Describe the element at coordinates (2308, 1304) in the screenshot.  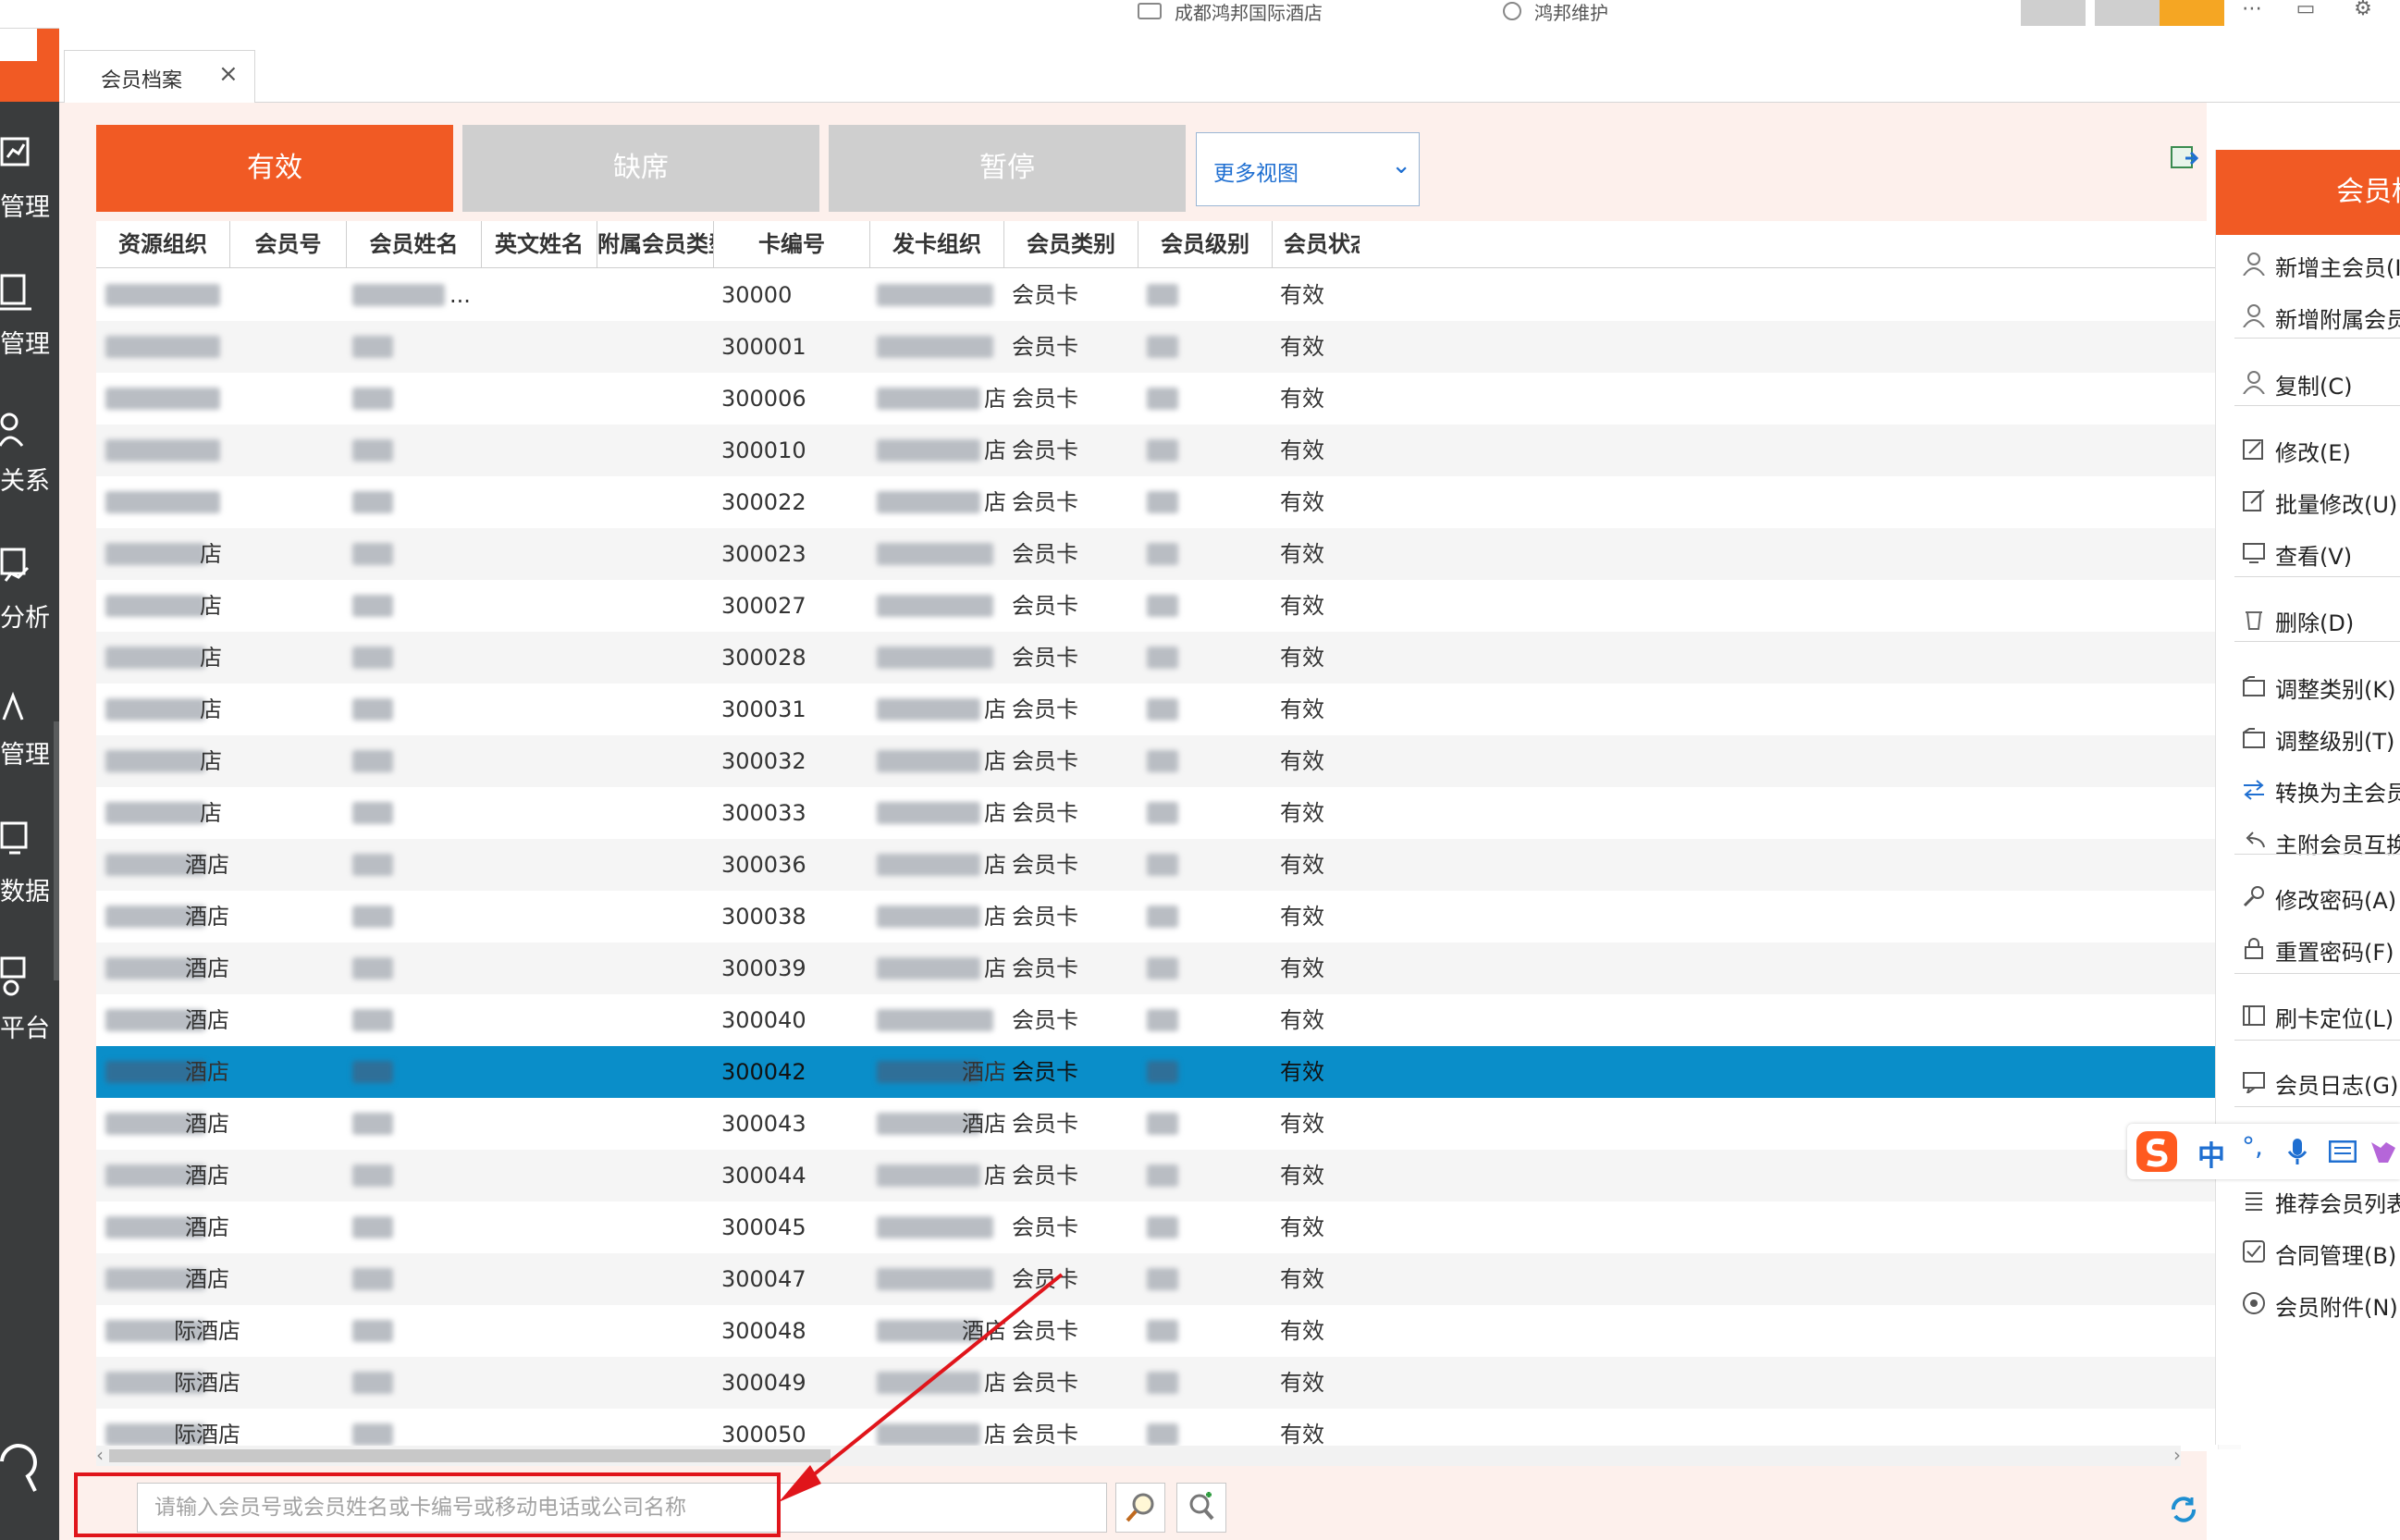
I see `action-item: 会员附件(N)` at that location.